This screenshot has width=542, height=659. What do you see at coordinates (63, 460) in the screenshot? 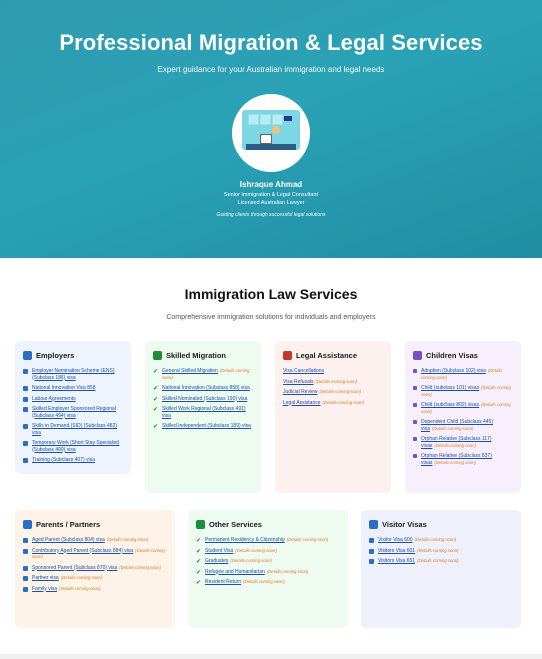
I see `service-link: Training (Subclass 407) visa` at bounding box center [63, 460].